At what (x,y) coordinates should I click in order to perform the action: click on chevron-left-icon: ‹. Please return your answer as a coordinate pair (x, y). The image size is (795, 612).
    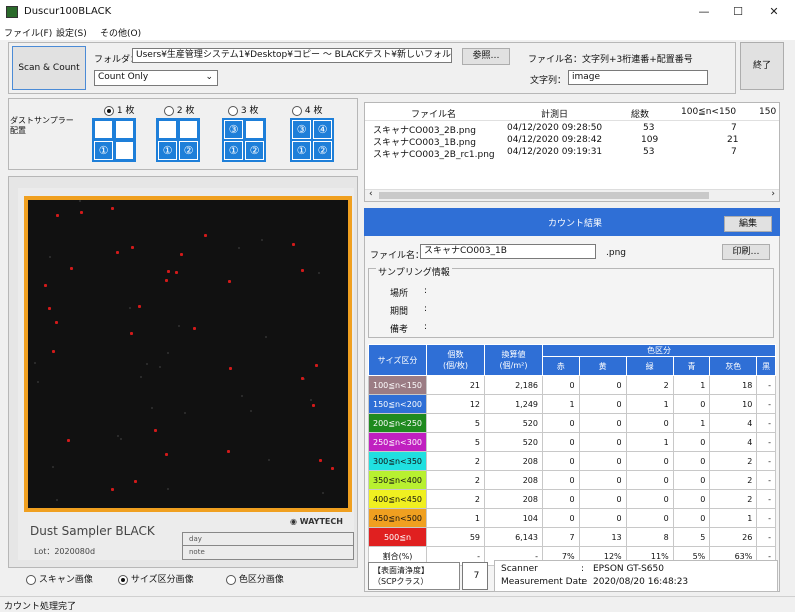
    Looking at the image, I should click on (371, 194).